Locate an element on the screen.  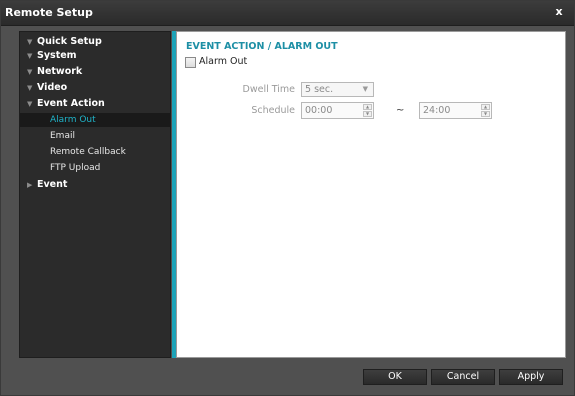
ok-button: OK is located at coordinates (395, 377).